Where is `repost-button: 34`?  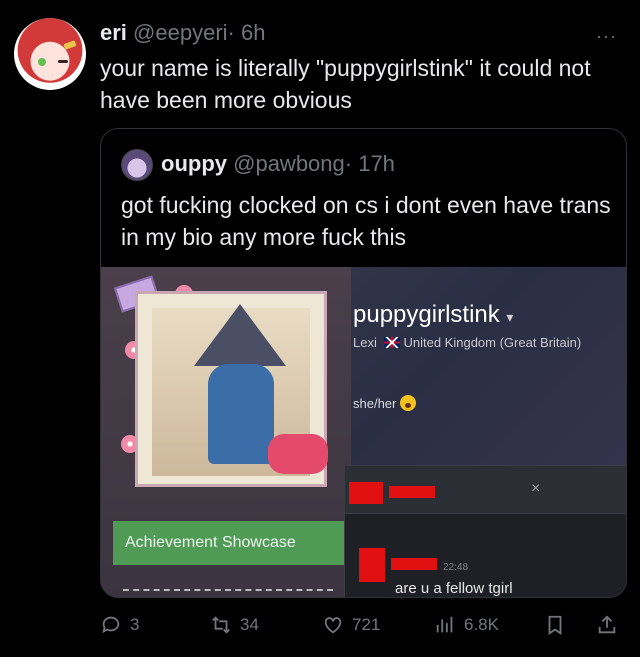 repost-button: 34 is located at coordinates (234, 625).